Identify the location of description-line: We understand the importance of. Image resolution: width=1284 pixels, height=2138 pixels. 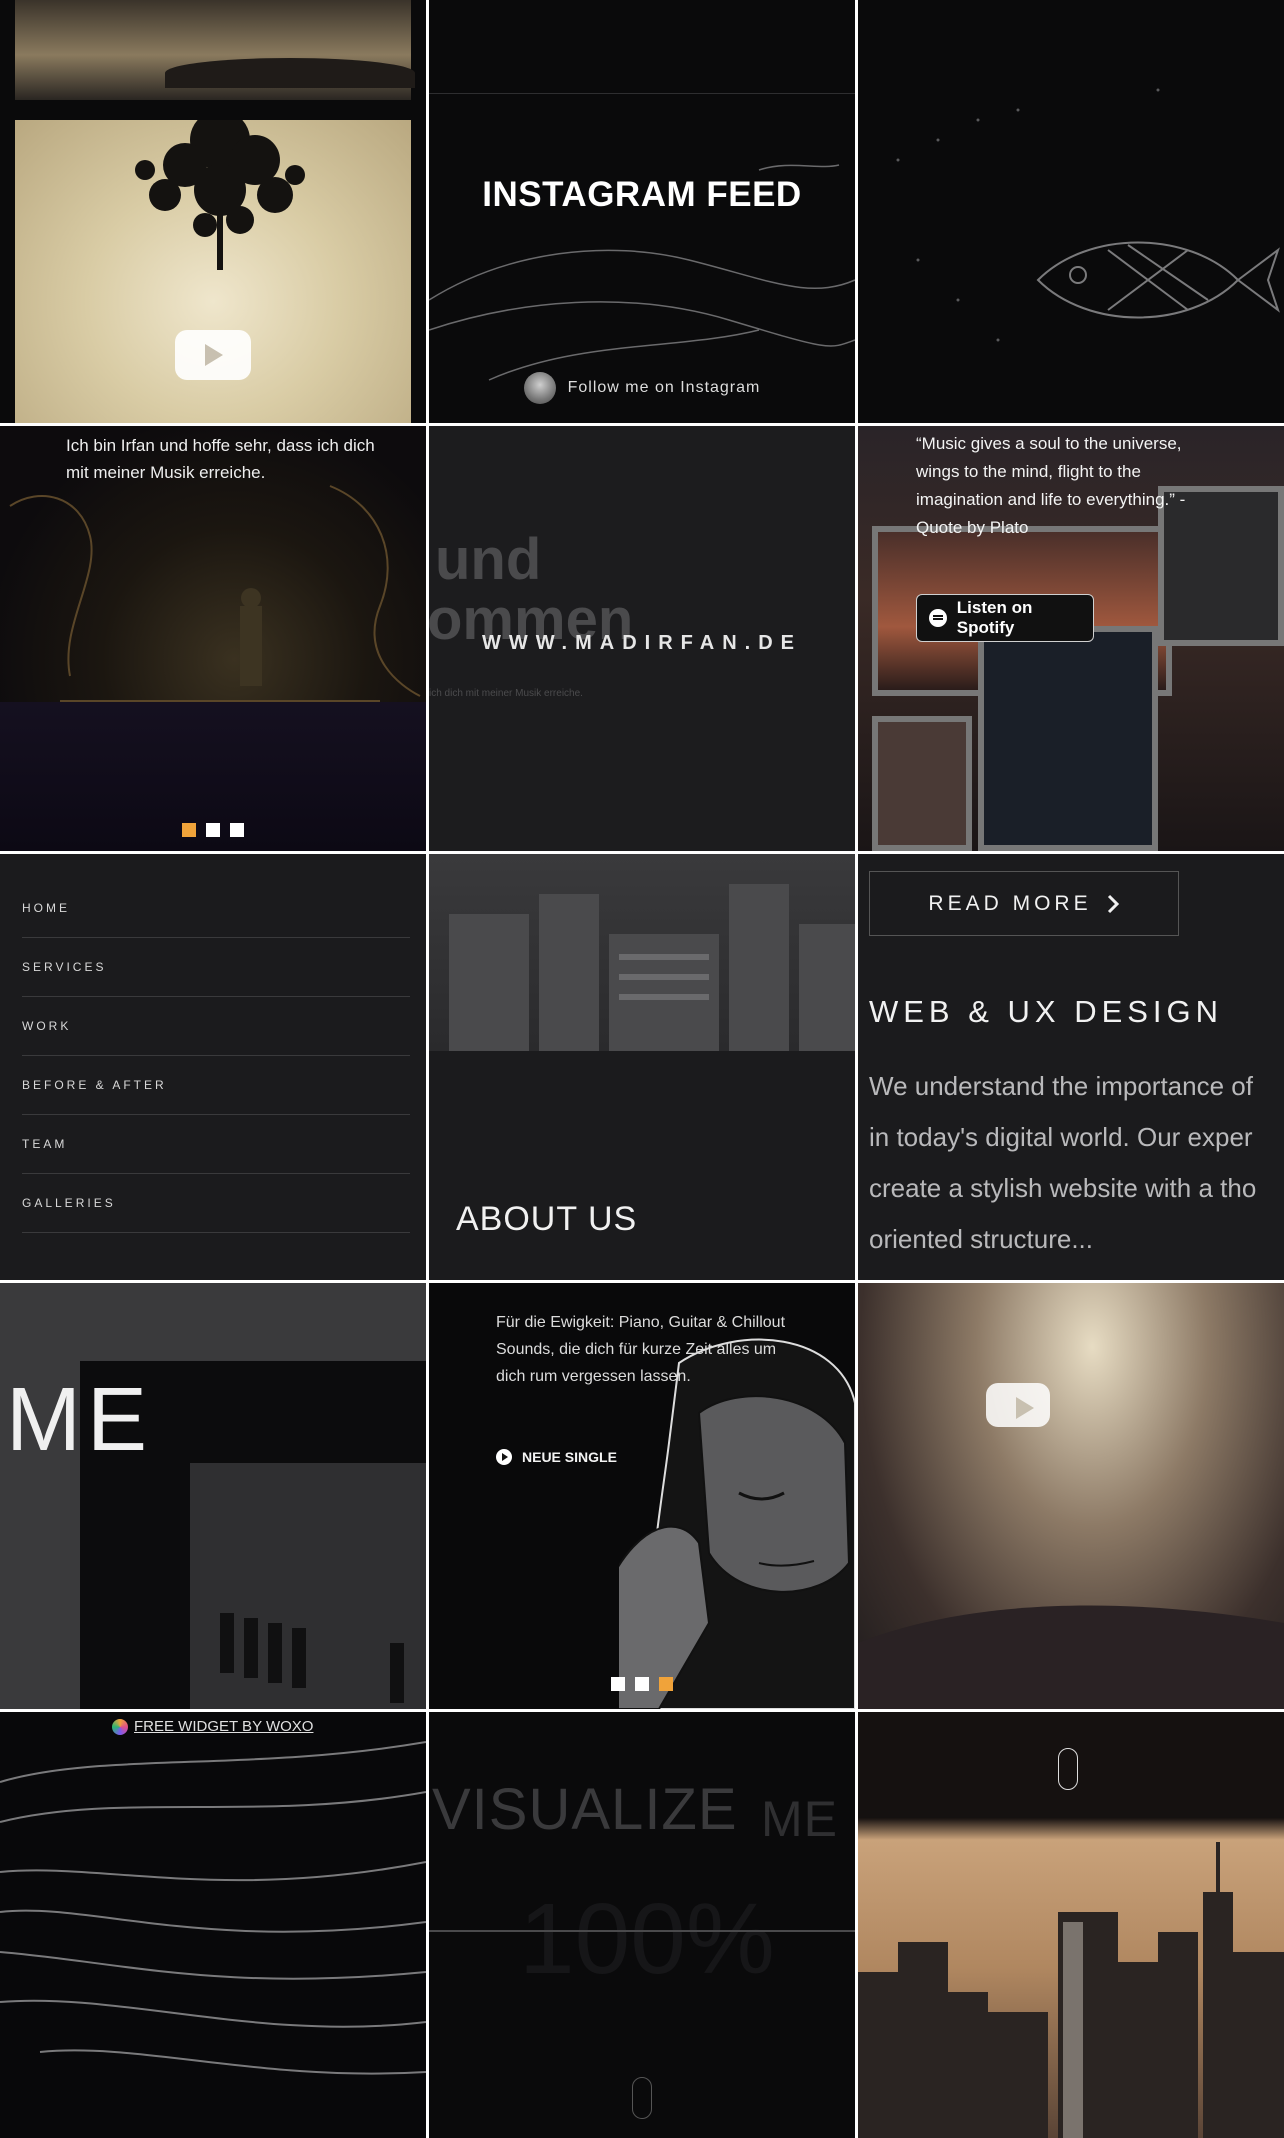
(1061, 1086).